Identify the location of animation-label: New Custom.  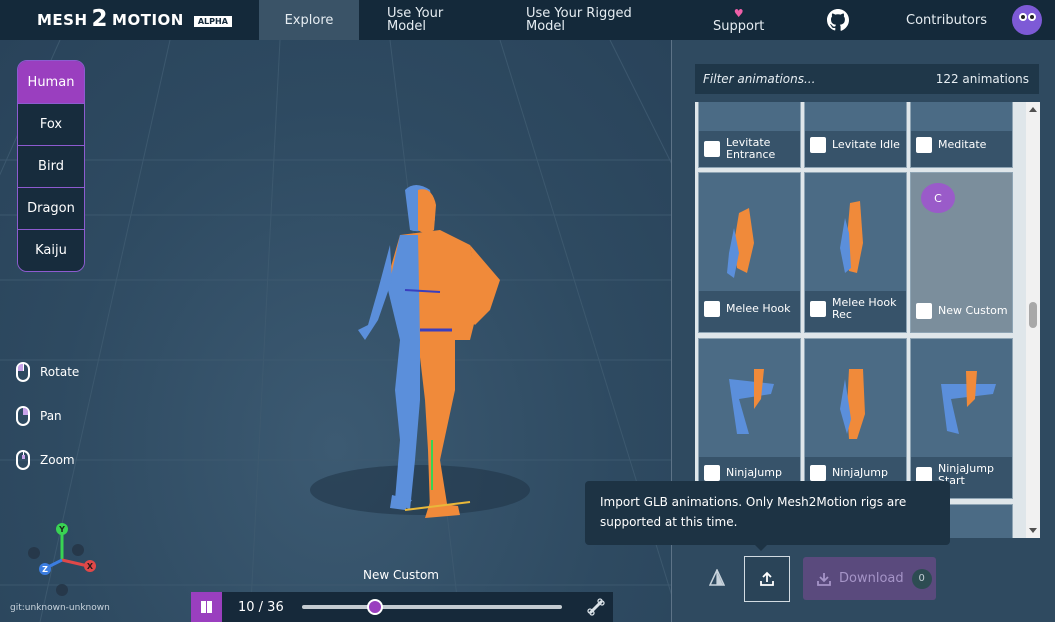
(973, 310).